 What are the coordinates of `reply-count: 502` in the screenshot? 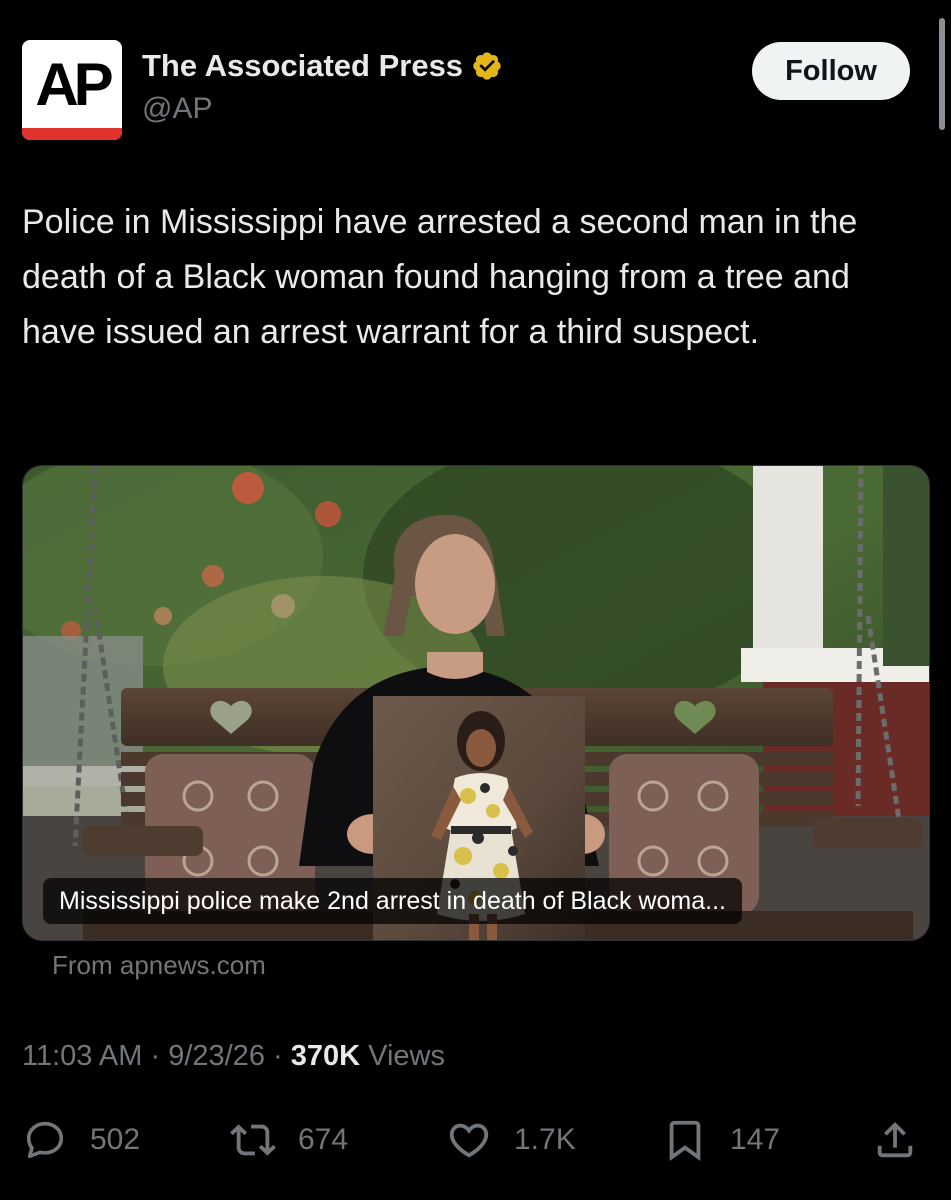 It's located at (115, 1139).